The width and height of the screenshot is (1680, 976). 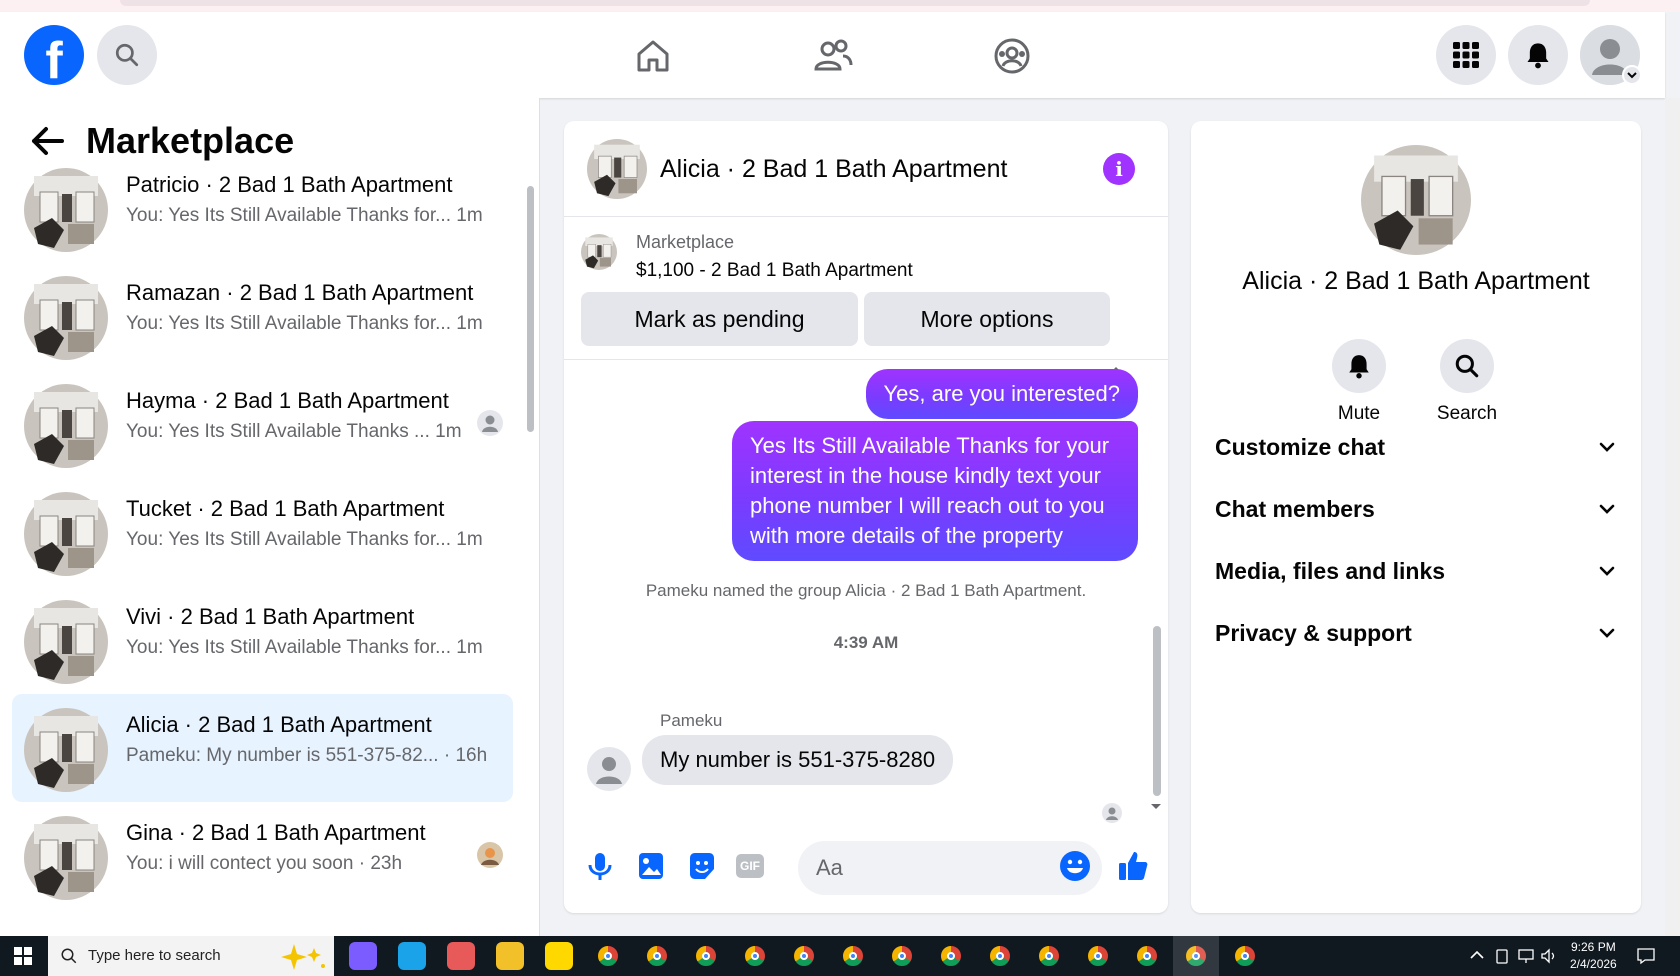 I want to click on account-button, so click(x=1611, y=55).